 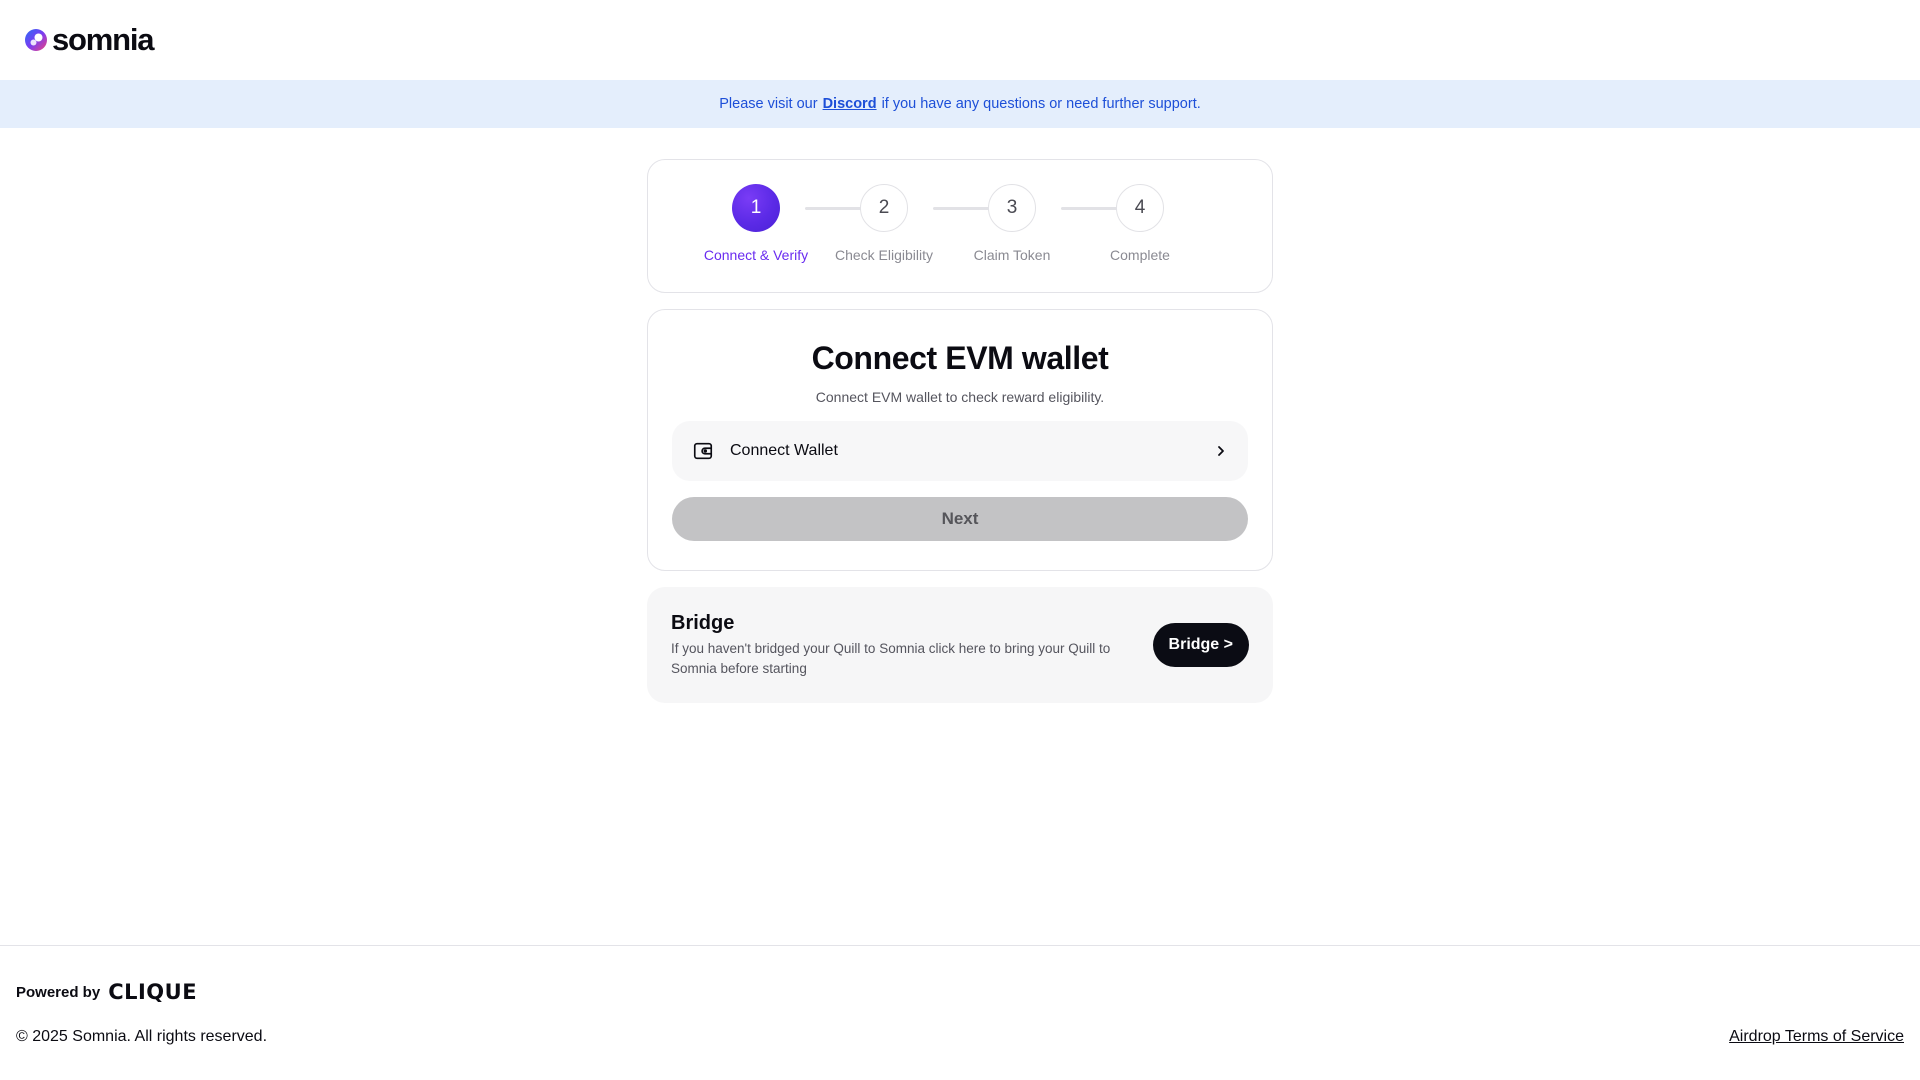 I want to click on next-button: Next, so click(x=960, y=519).